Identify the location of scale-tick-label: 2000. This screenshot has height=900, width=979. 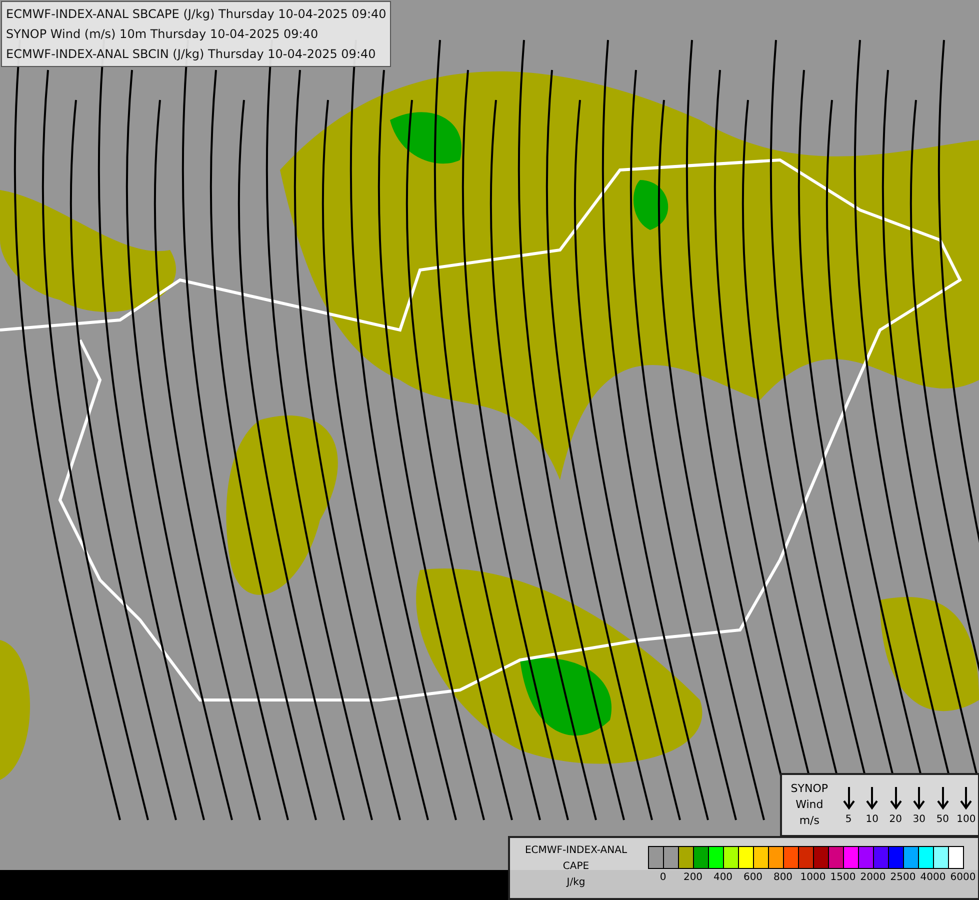
(873, 877).